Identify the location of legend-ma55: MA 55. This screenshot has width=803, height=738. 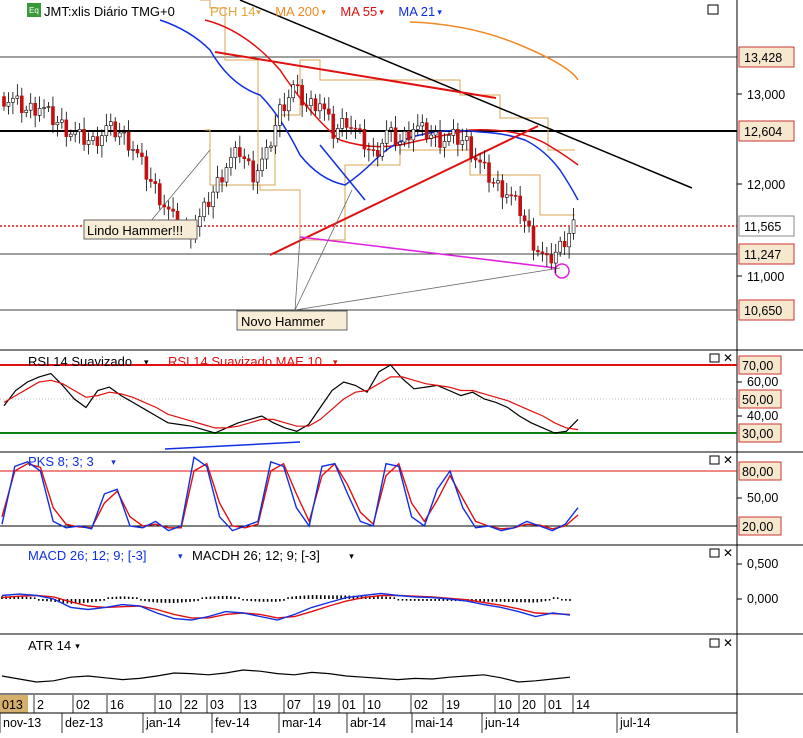
(358, 11).